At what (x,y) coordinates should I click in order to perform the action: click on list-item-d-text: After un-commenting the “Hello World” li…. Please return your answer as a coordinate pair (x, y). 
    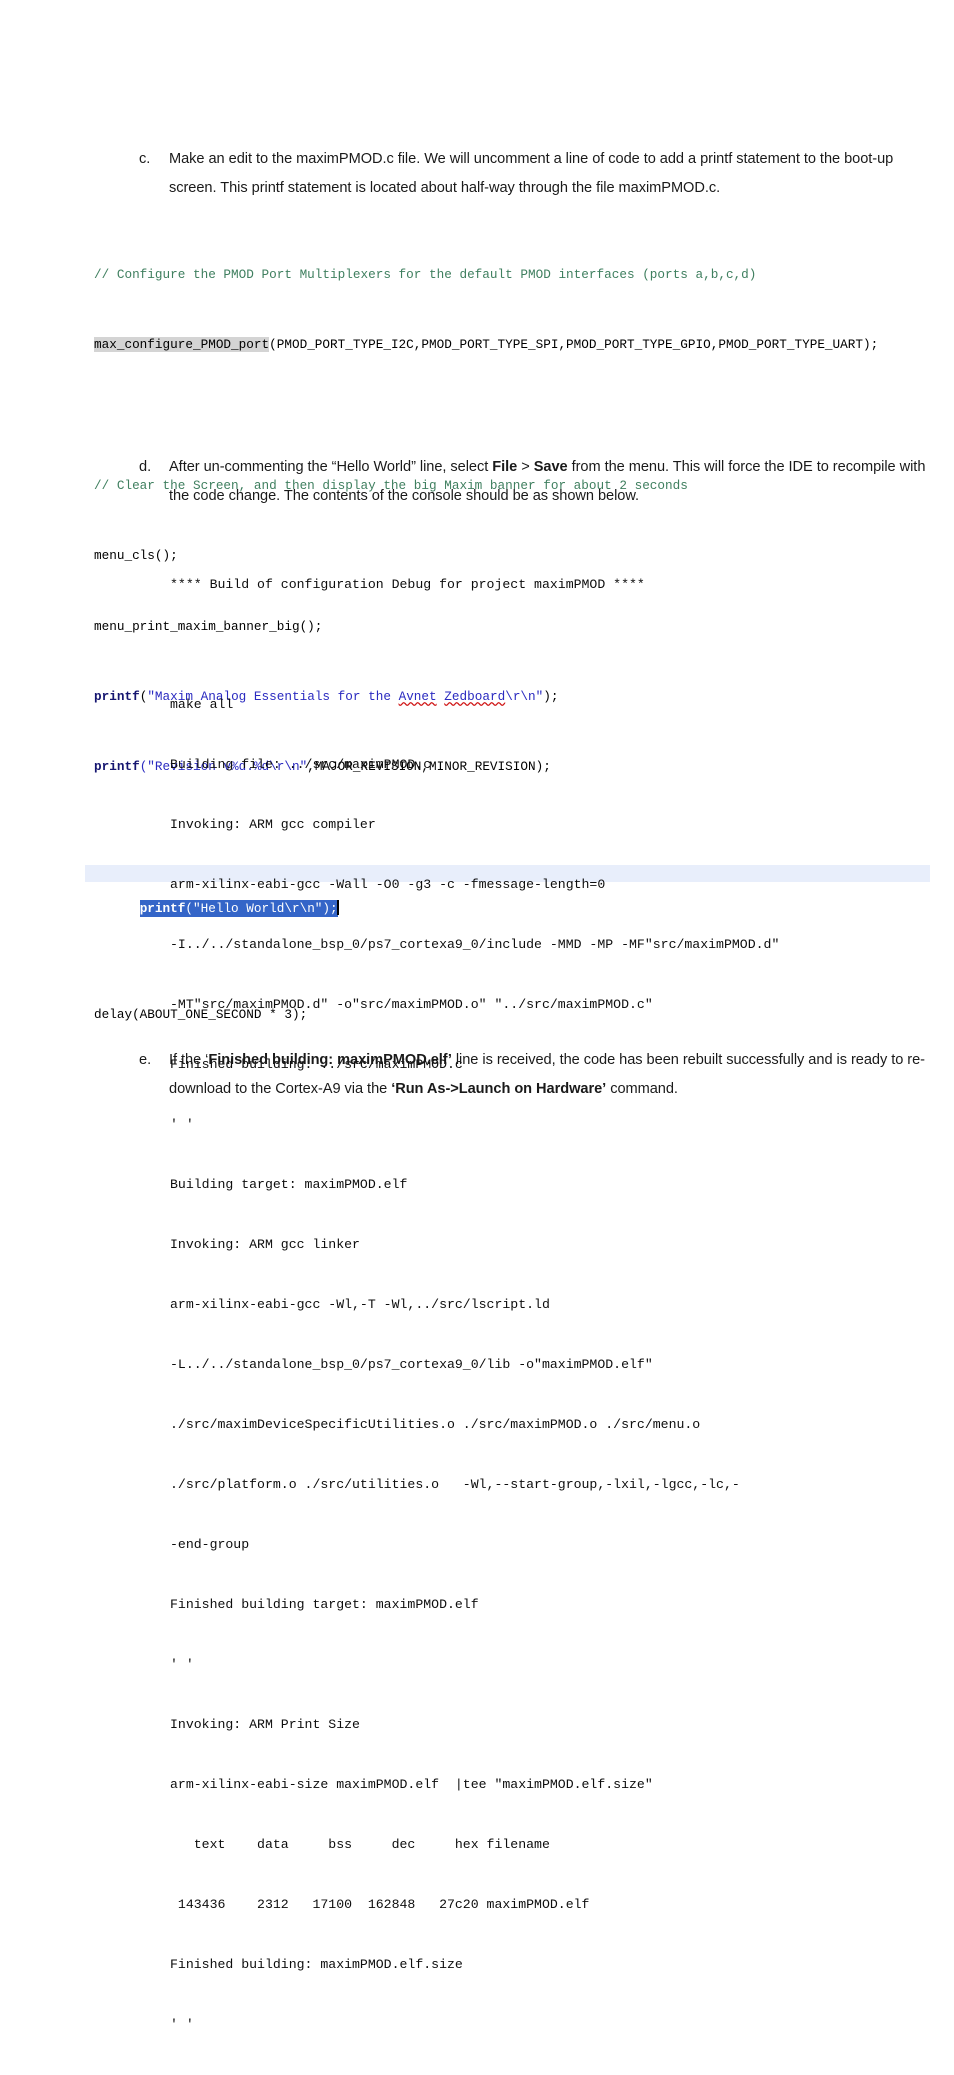
    Looking at the image, I should click on (549, 482).